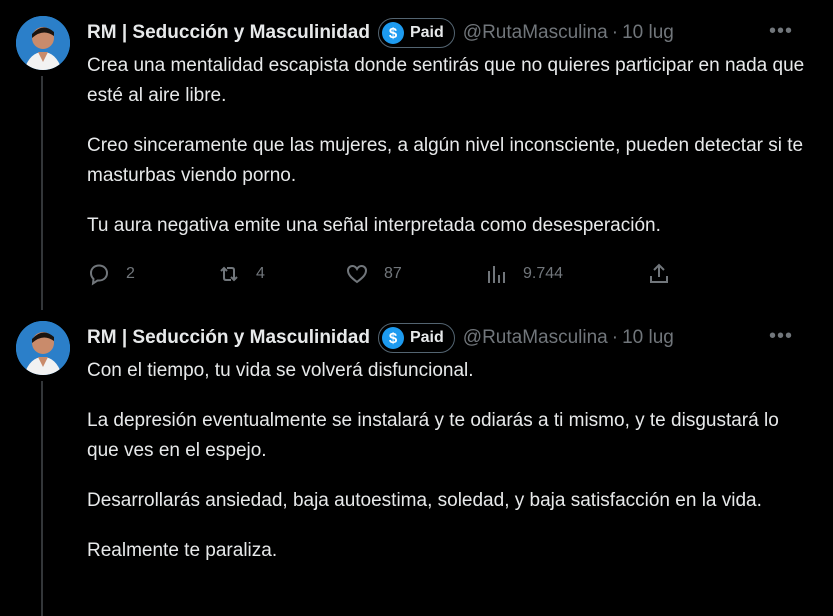 This screenshot has height=616, width=833. I want to click on heart-icon, so click(357, 274).